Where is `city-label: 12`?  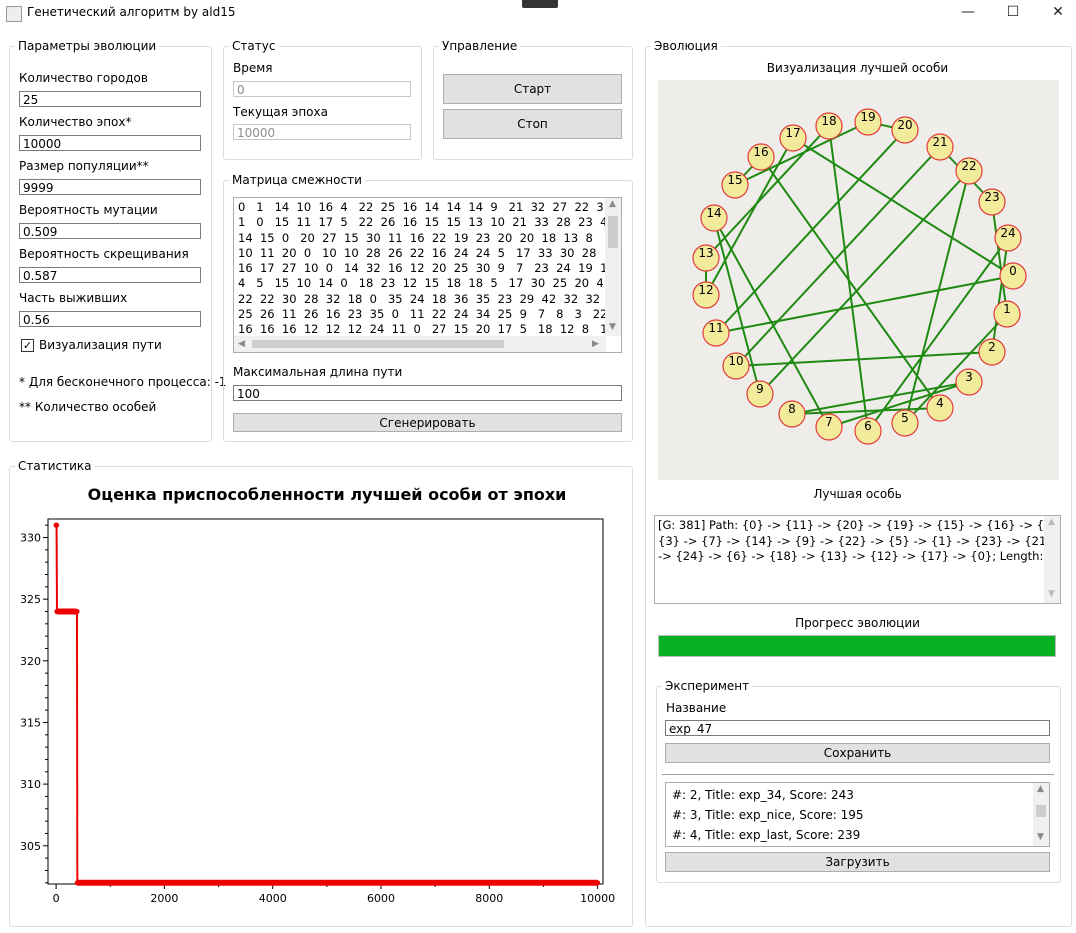 city-label: 12 is located at coordinates (705, 290).